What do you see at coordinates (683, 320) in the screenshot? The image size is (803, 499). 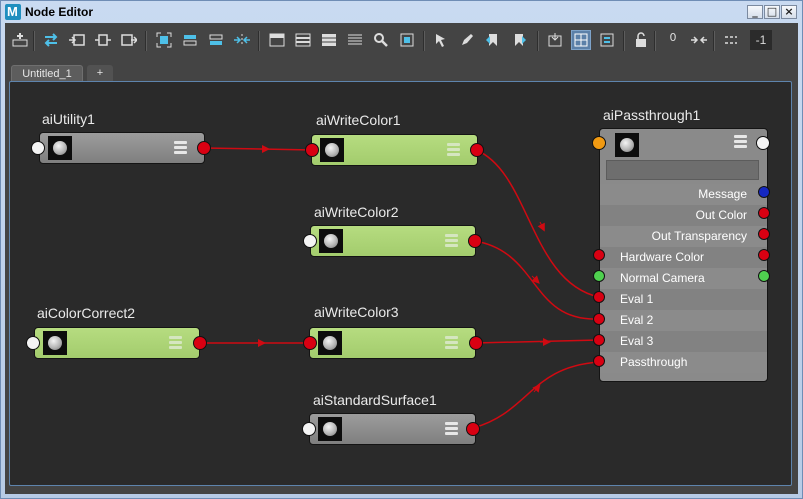 I see `attr-eval-2: Eval 2` at bounding box center [683, 320].